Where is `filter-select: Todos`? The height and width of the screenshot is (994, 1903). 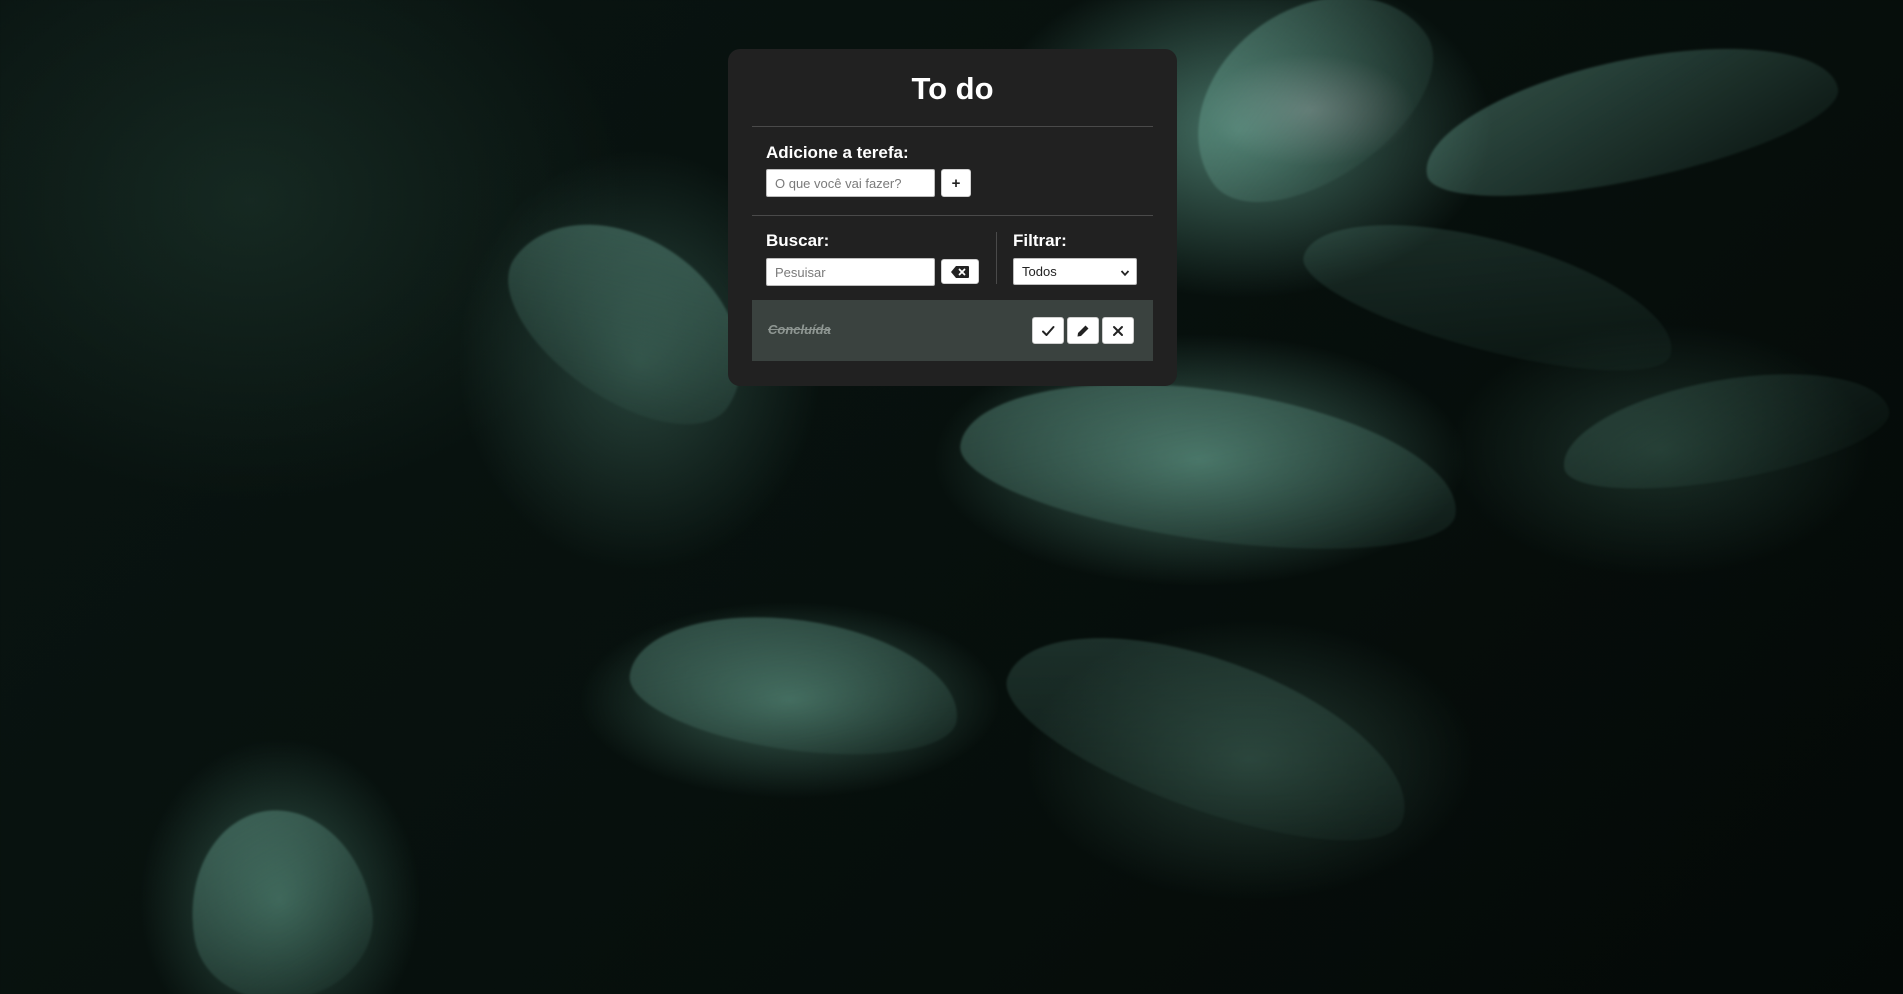
filter-select: Todos is located at coordinates (1075, 271).